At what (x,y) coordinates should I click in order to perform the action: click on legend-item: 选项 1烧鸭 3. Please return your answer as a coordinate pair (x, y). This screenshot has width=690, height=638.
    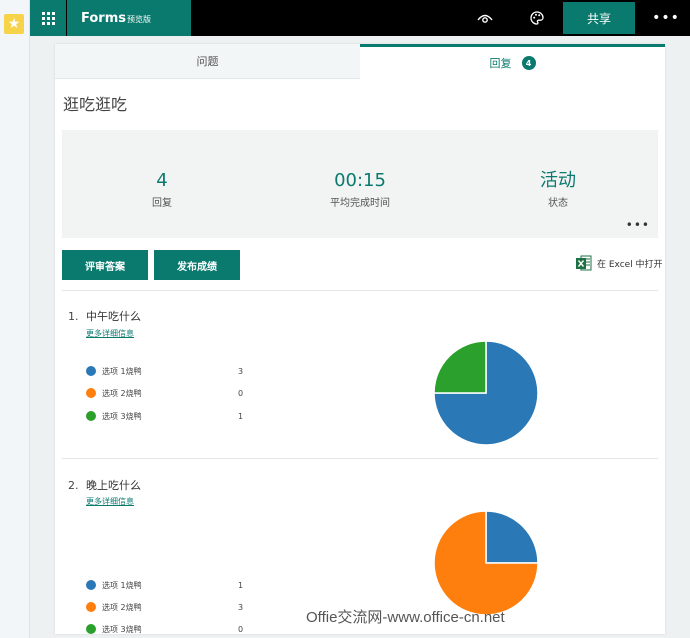
    Looking at the image, I should click on (176, 371).